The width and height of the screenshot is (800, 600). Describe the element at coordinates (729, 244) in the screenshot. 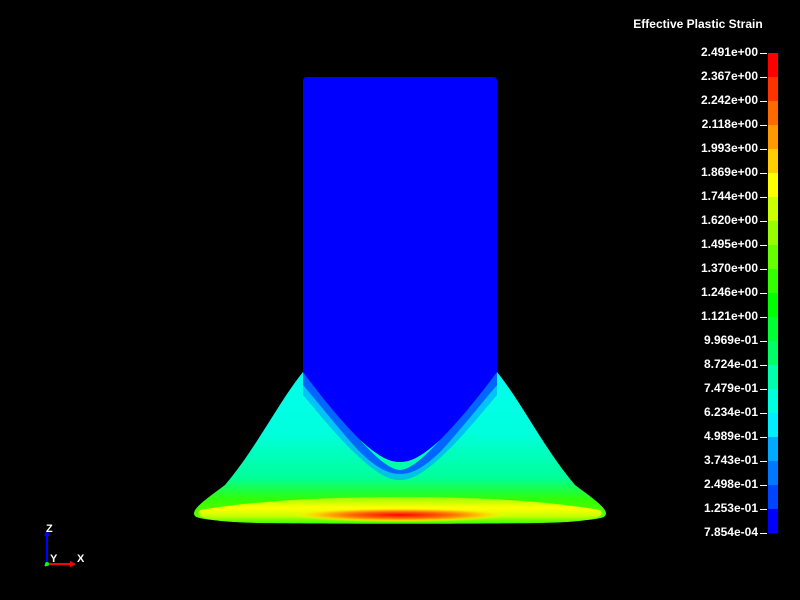

I see `legend-value-label: 1.495e+00` at that location.